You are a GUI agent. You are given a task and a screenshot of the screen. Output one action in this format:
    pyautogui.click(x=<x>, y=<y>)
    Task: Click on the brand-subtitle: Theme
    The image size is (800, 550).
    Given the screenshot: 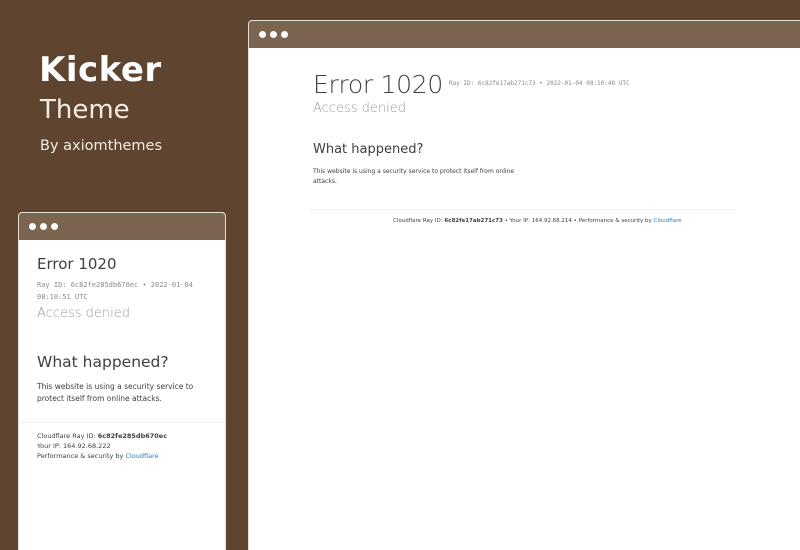 What is the action you would take?
    pyautogui.click(x=85, y=110)
    